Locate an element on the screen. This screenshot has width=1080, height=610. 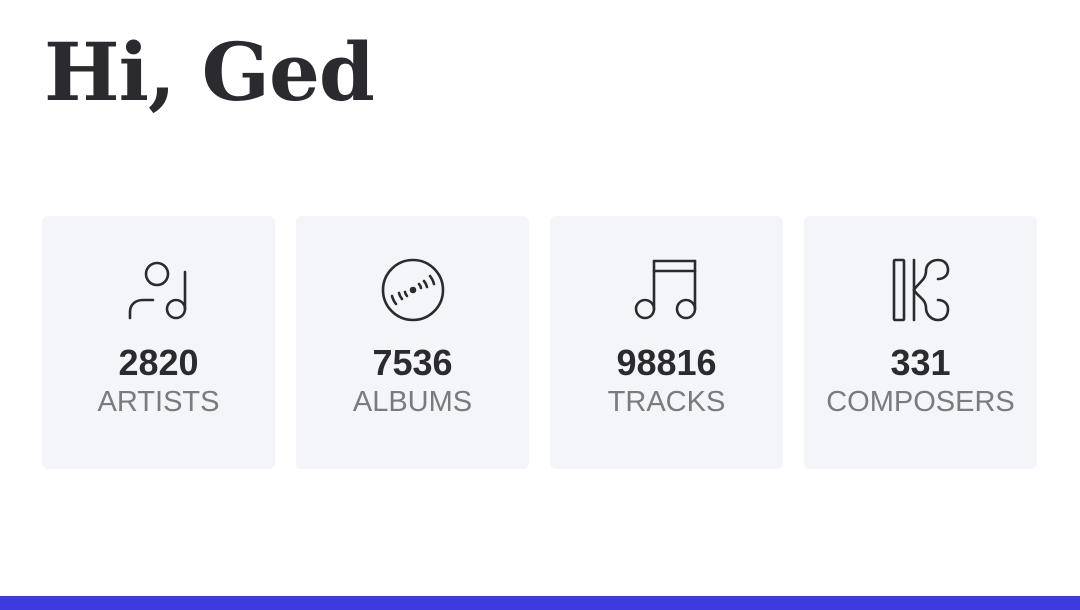
tracks-card: 98816 TRACKS is located at coordinates (666, 342).